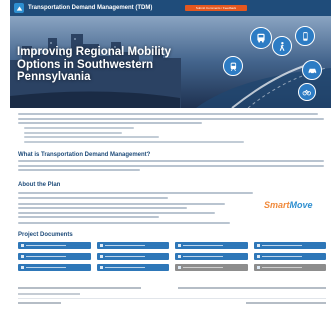 This screenshot has width=331, height=312. What do you see at coordinates (172, 258) in the screenshot?
I see `project-documents-grid` at bounding box center [172, 258].